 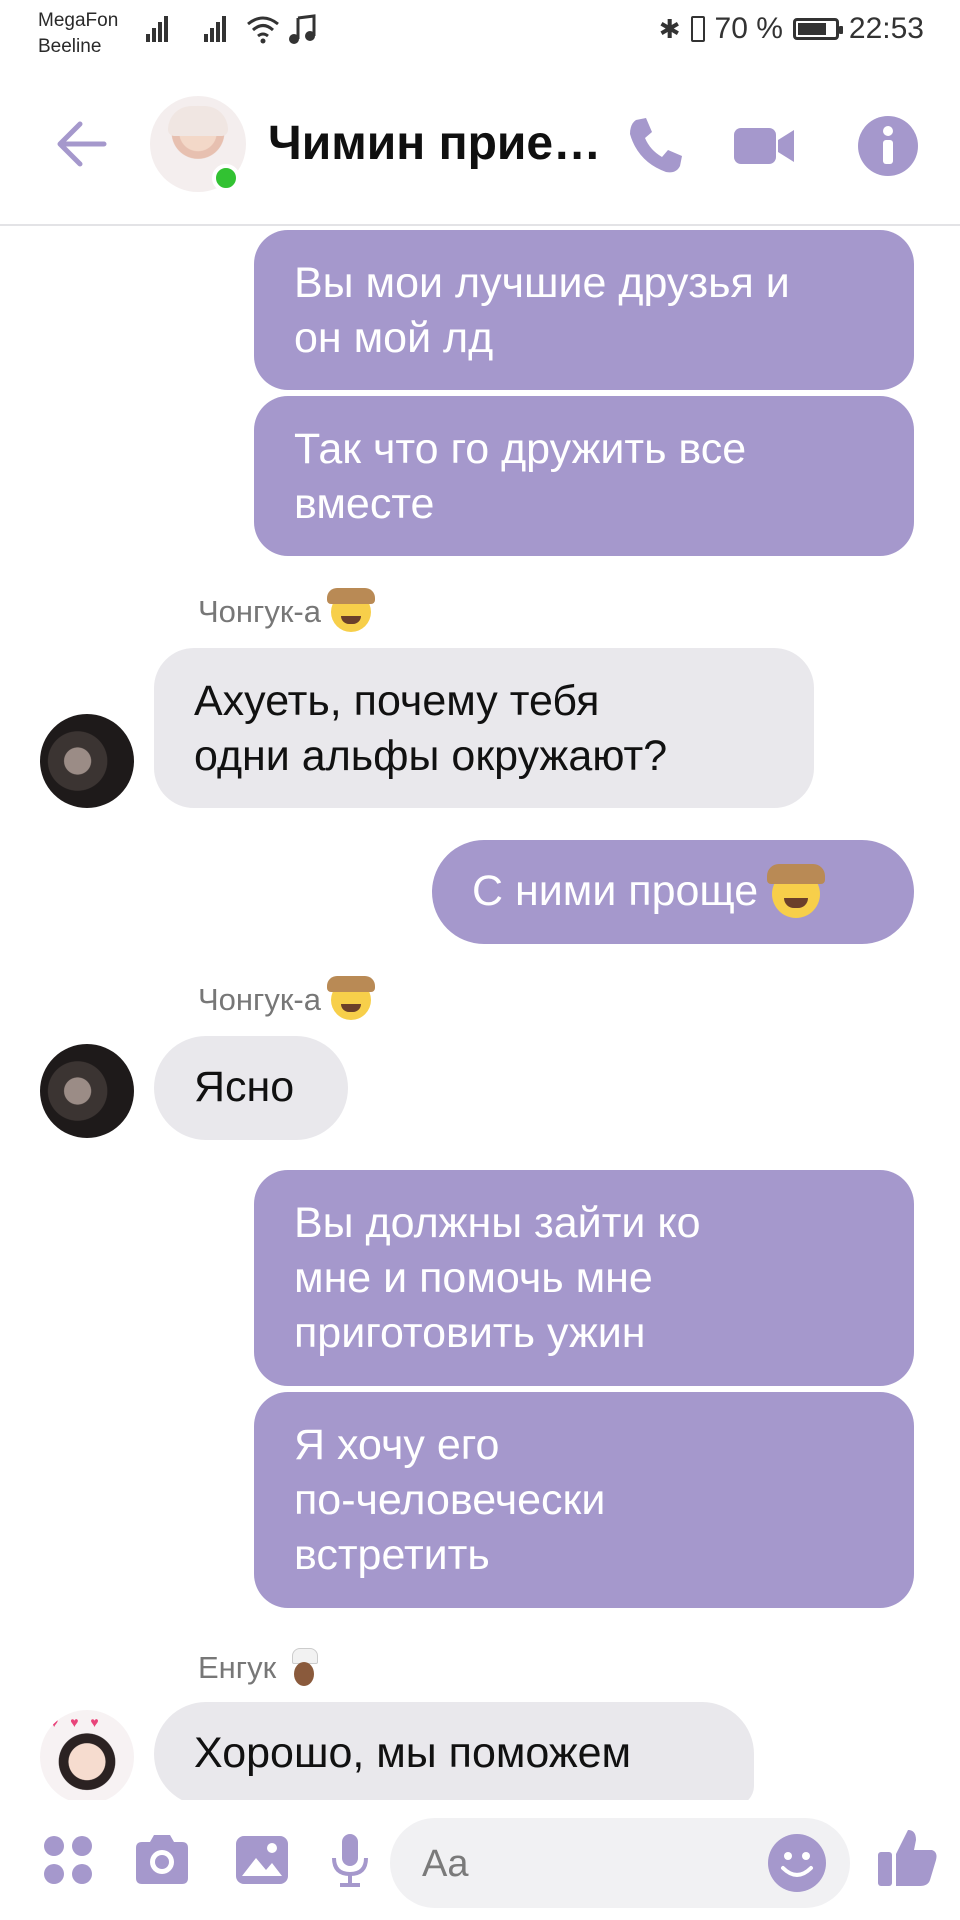 I want to click on phone-icon, so click(x=656, y=146).